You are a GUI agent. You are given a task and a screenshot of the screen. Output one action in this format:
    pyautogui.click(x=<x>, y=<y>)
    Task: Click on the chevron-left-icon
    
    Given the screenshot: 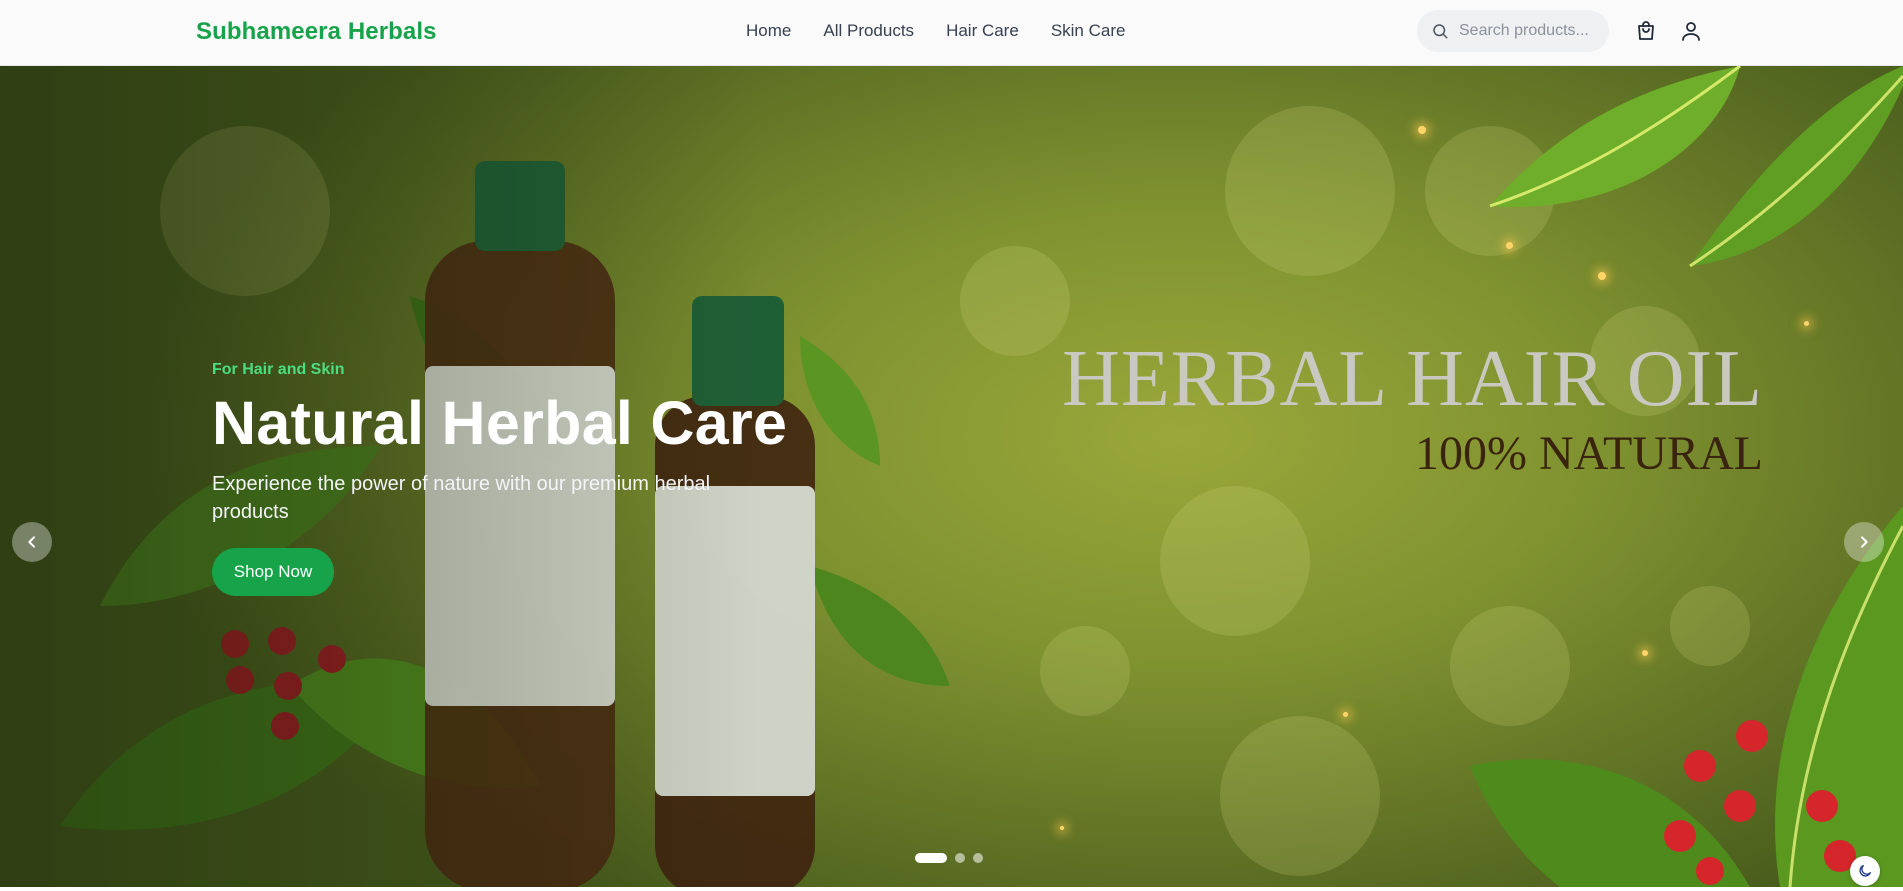 What is the action you would take?
    pyautogui.click(x=31, y=542)
    